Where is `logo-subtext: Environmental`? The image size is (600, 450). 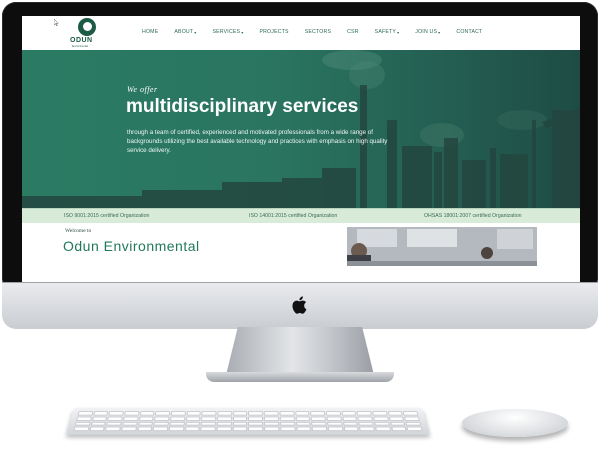
logo-subtext: Environmental is located at coordinates (80, 46).